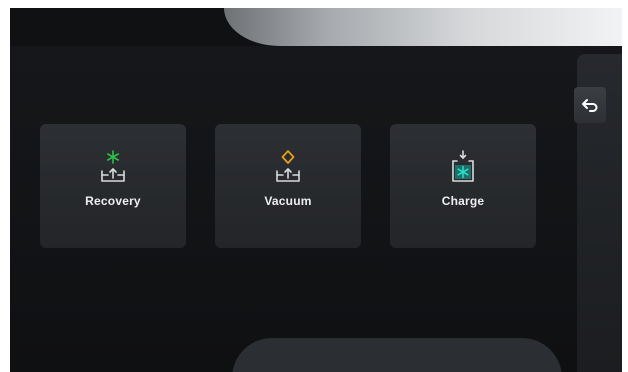 The height and width of the screenshot is (372, 628). I want to click on back-arrow-icon, so click(590, 105).